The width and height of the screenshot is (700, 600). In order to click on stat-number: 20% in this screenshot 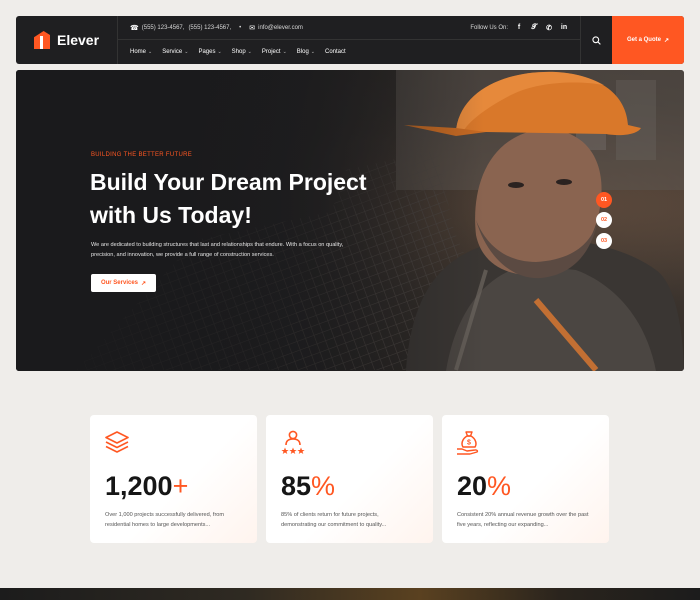, I will do `click(484, 486)`.